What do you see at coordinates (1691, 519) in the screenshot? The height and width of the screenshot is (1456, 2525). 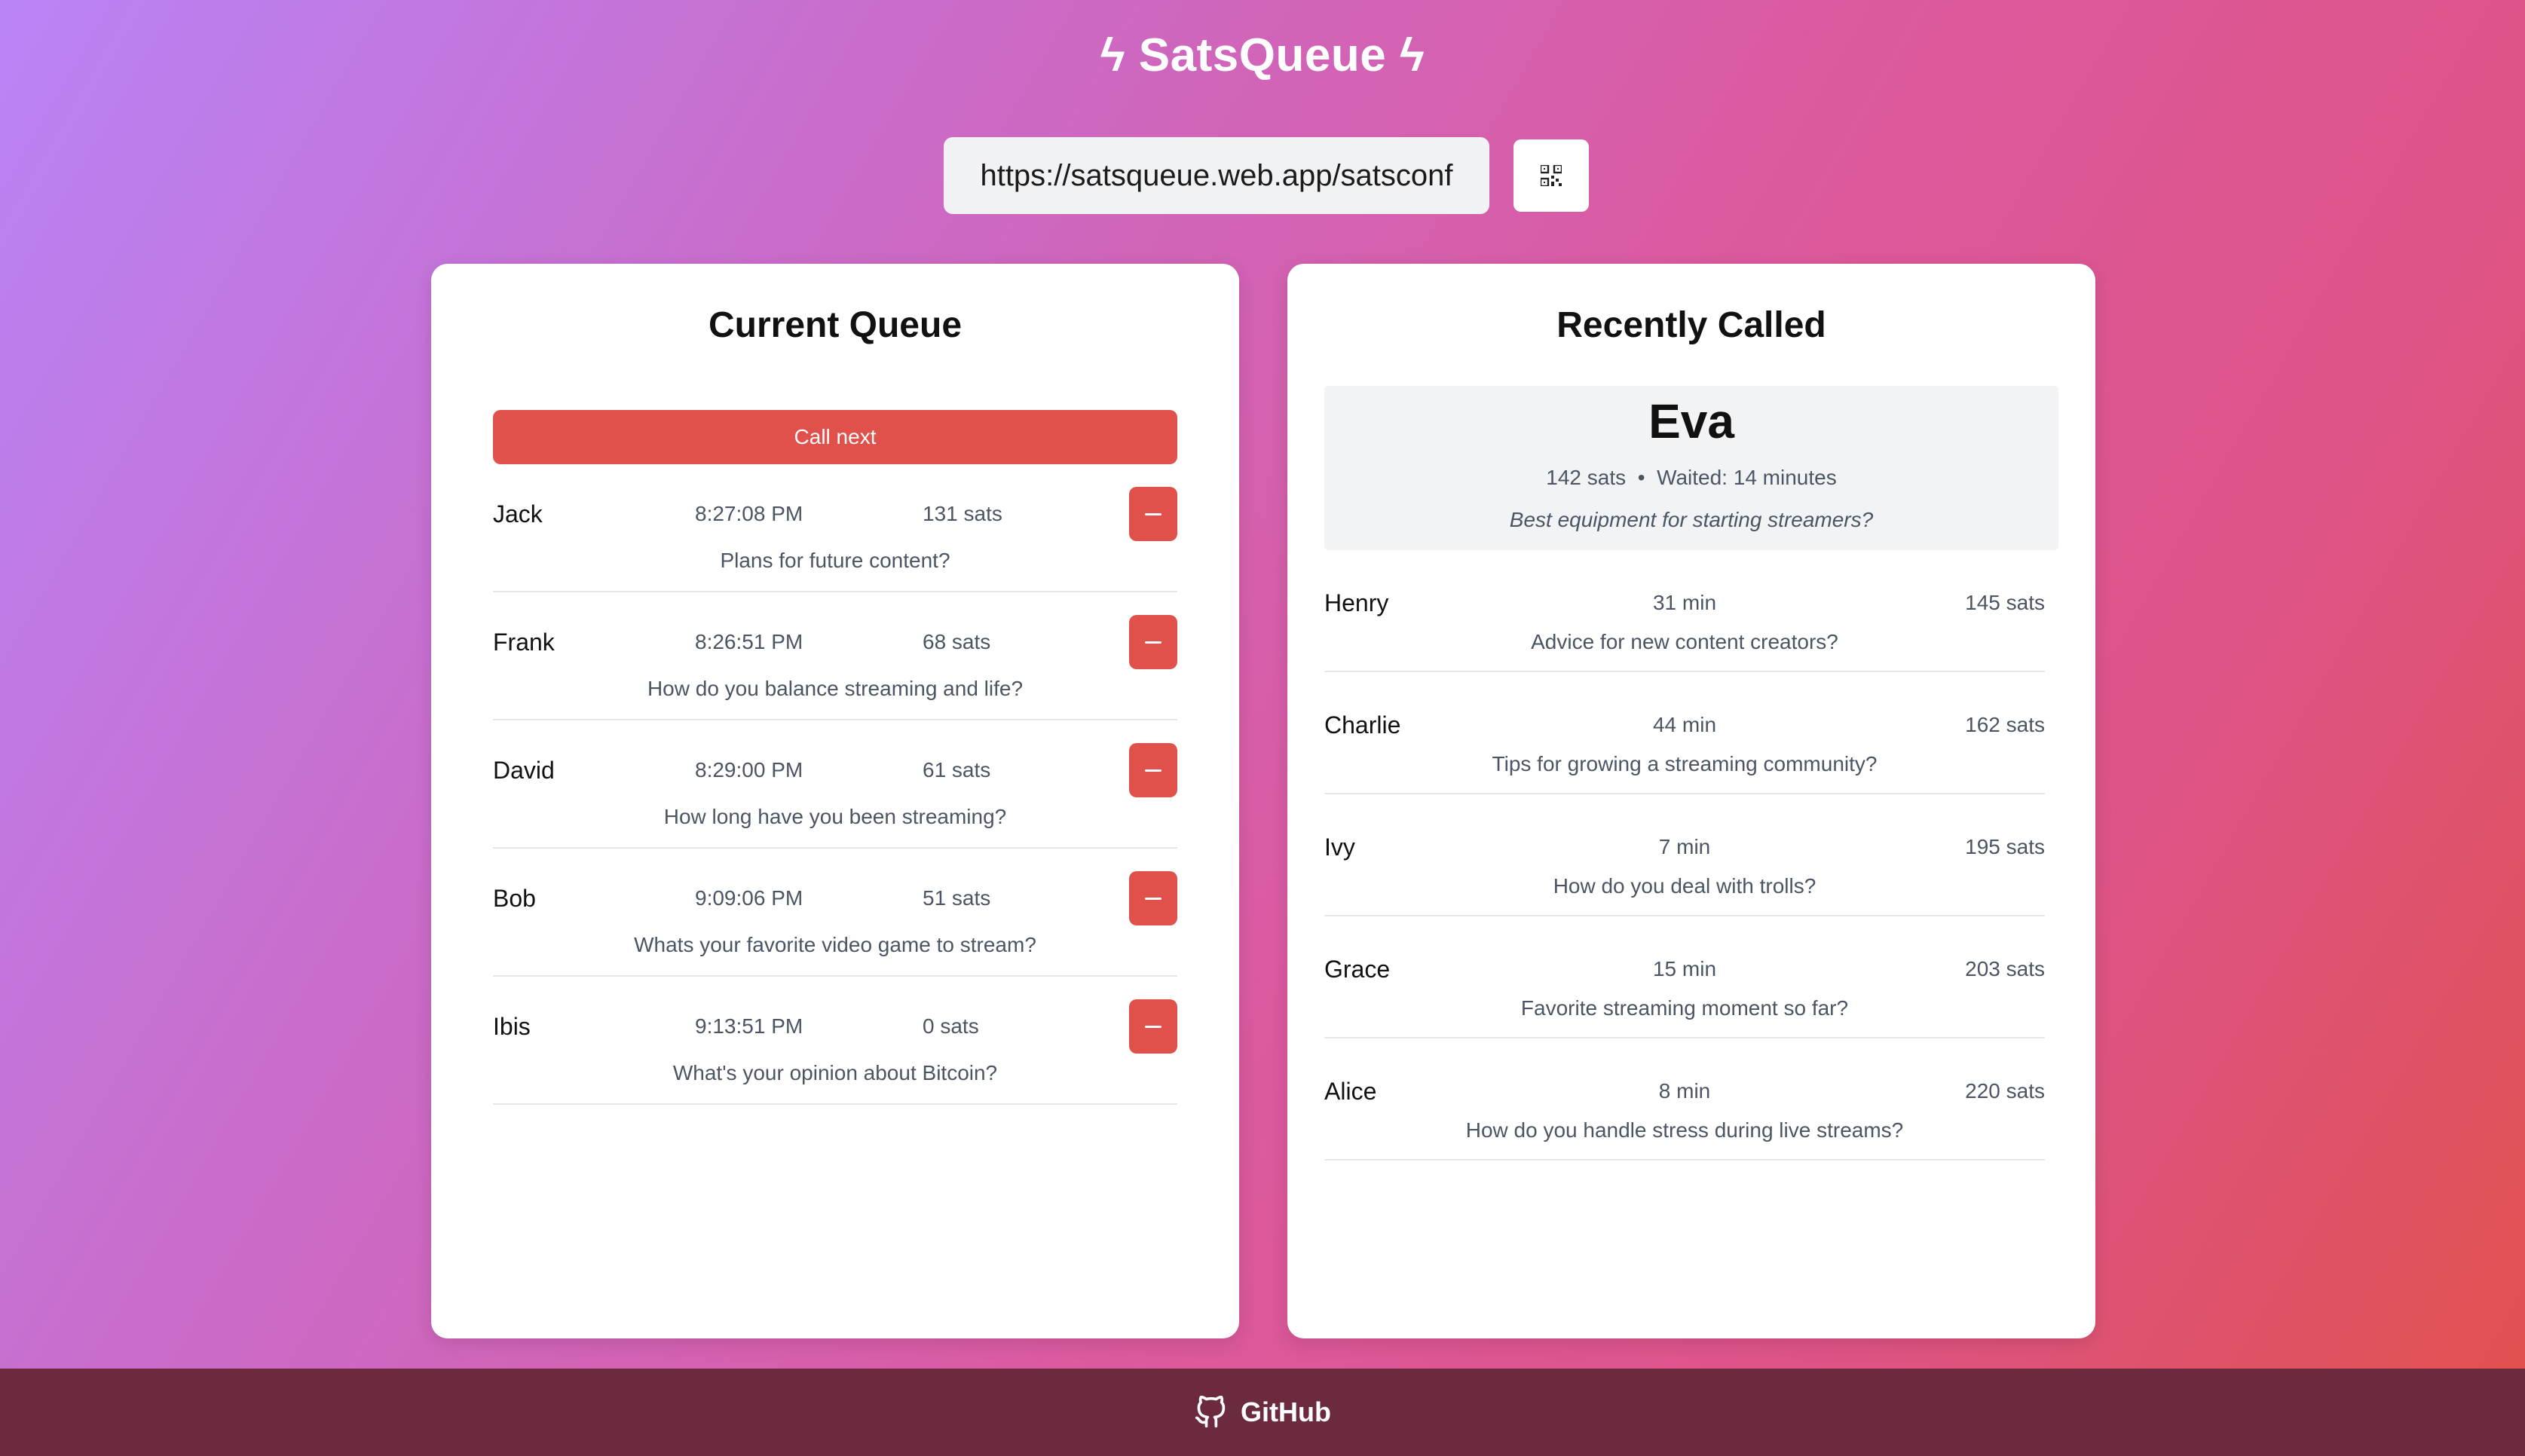 I see `current-caller-question: Best equipment for starting streamers?` at bounding box center [1691, 519].